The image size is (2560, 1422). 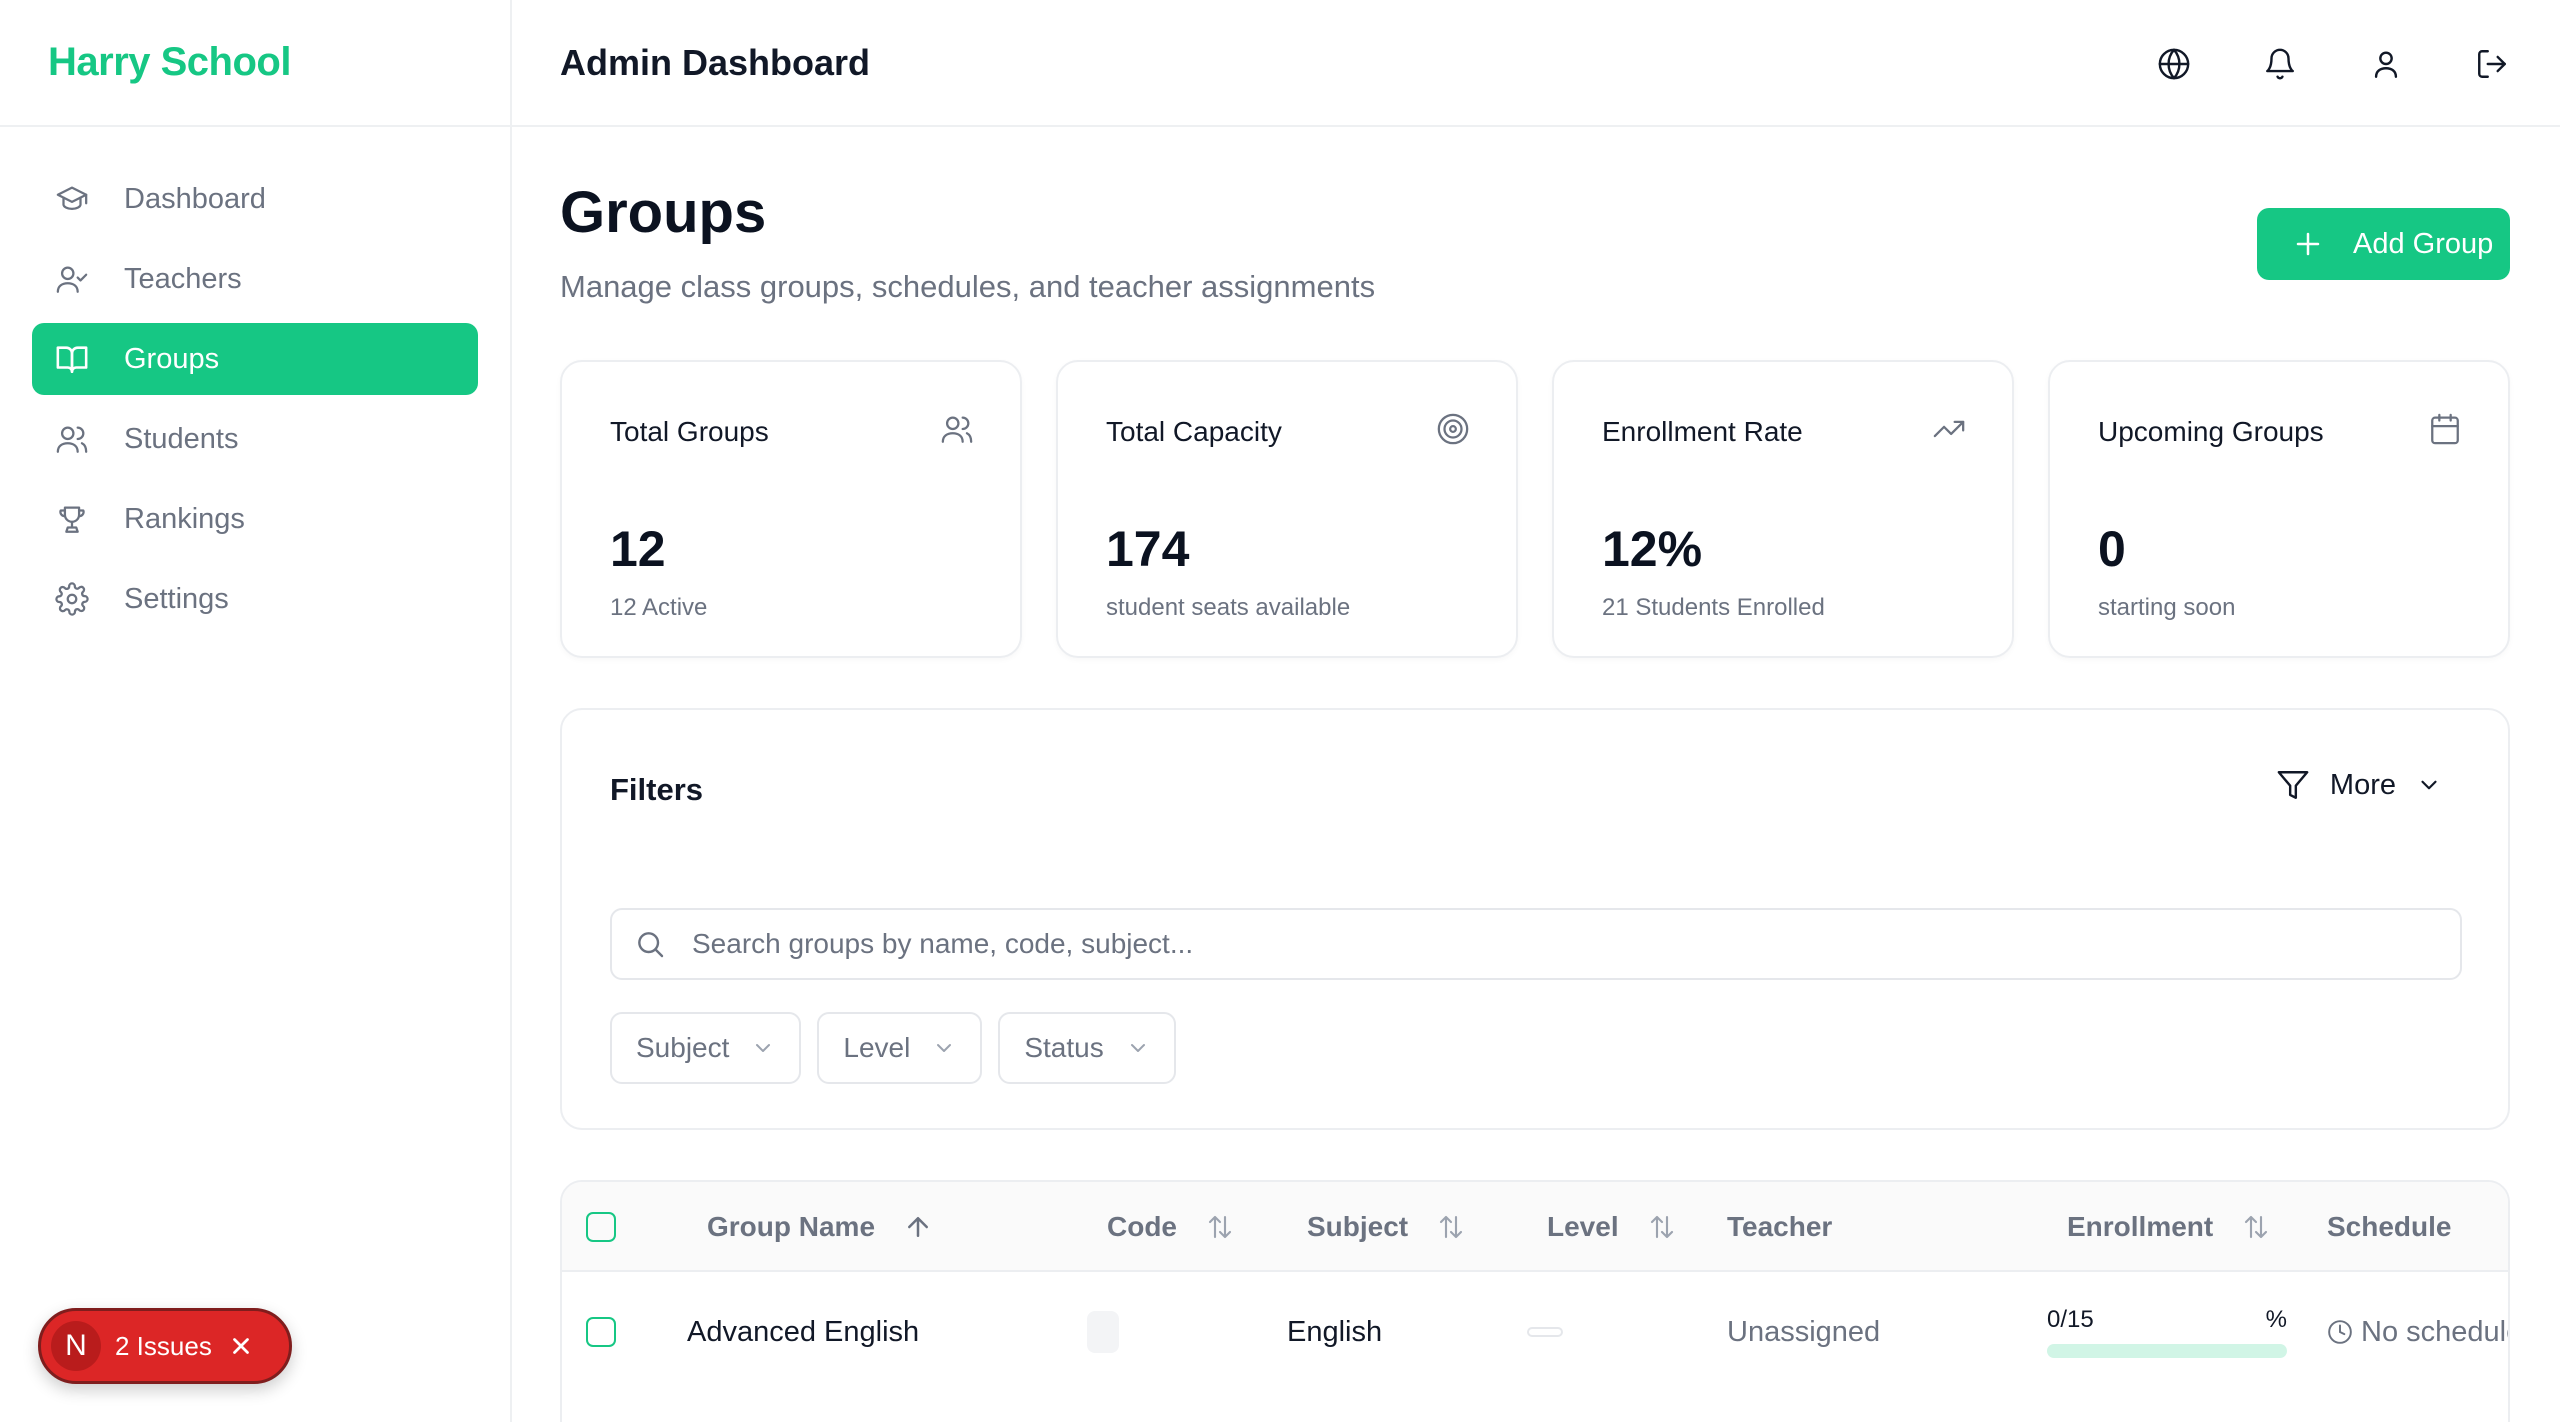 I want to click on gear-icon, so click(x=72, y=599).